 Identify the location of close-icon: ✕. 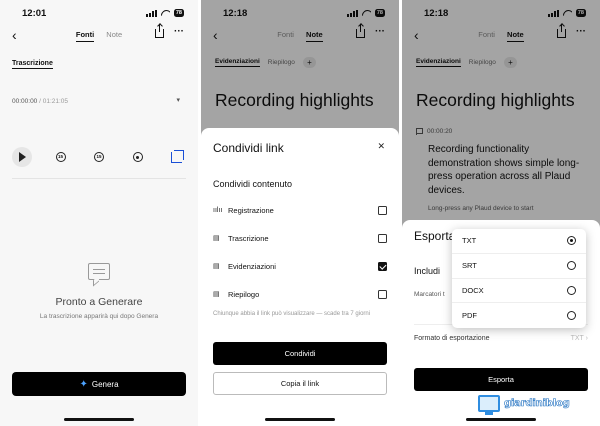
(381, 146).